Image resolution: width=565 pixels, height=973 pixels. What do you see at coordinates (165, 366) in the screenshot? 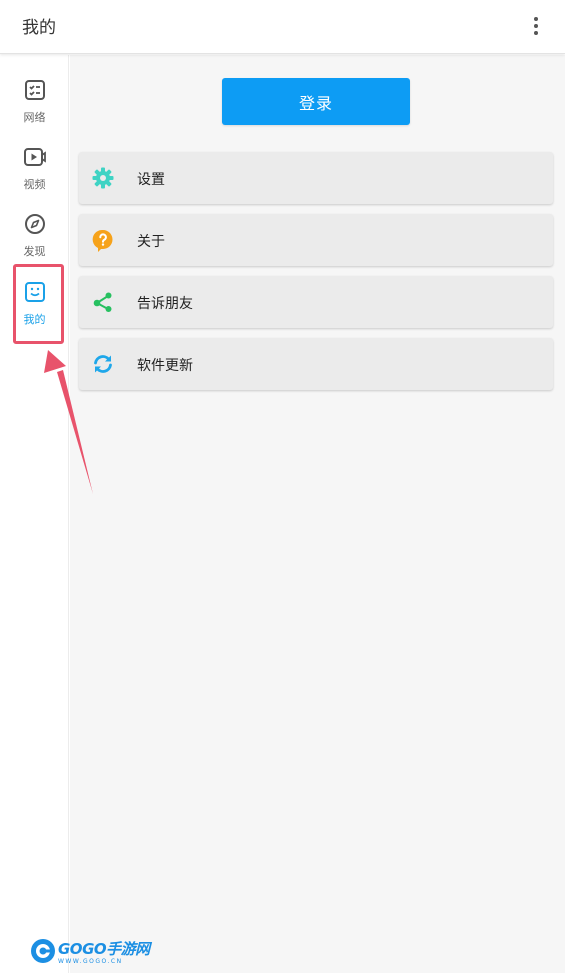
I see `menu-item-label: 软件更新` at bounding box center [165, 366].